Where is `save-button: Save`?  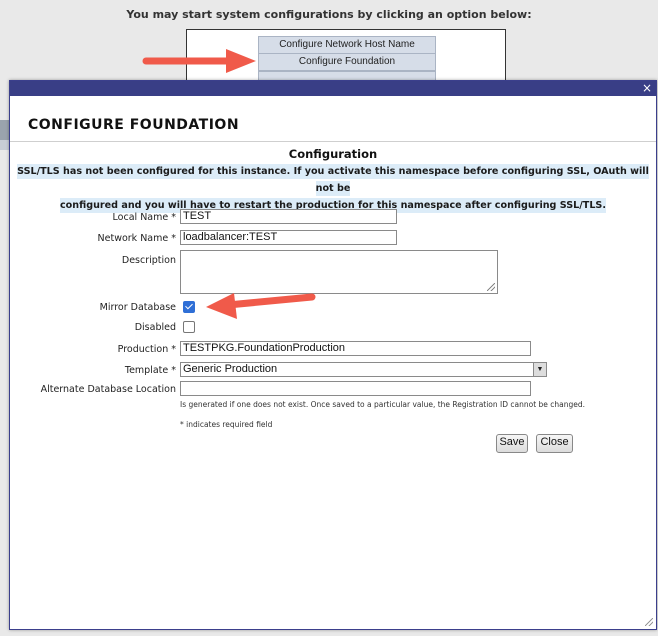
save-button: Save is located at coordinates (512, 443).